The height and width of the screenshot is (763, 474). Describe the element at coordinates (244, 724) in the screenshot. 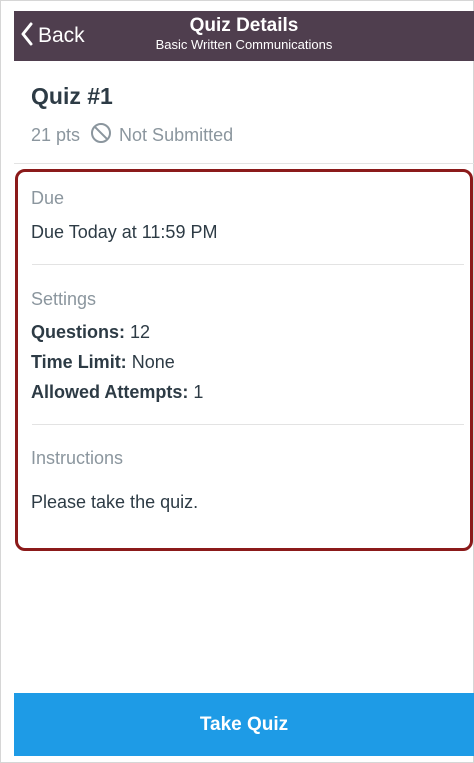

I see `take-quiz-button: Take Quiz` at that location.